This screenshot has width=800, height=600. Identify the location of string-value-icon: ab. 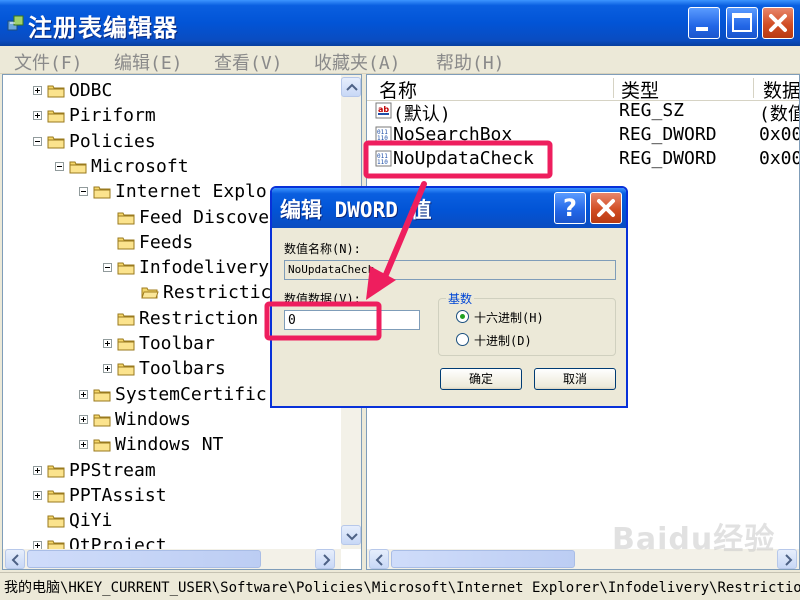
(383, 110).